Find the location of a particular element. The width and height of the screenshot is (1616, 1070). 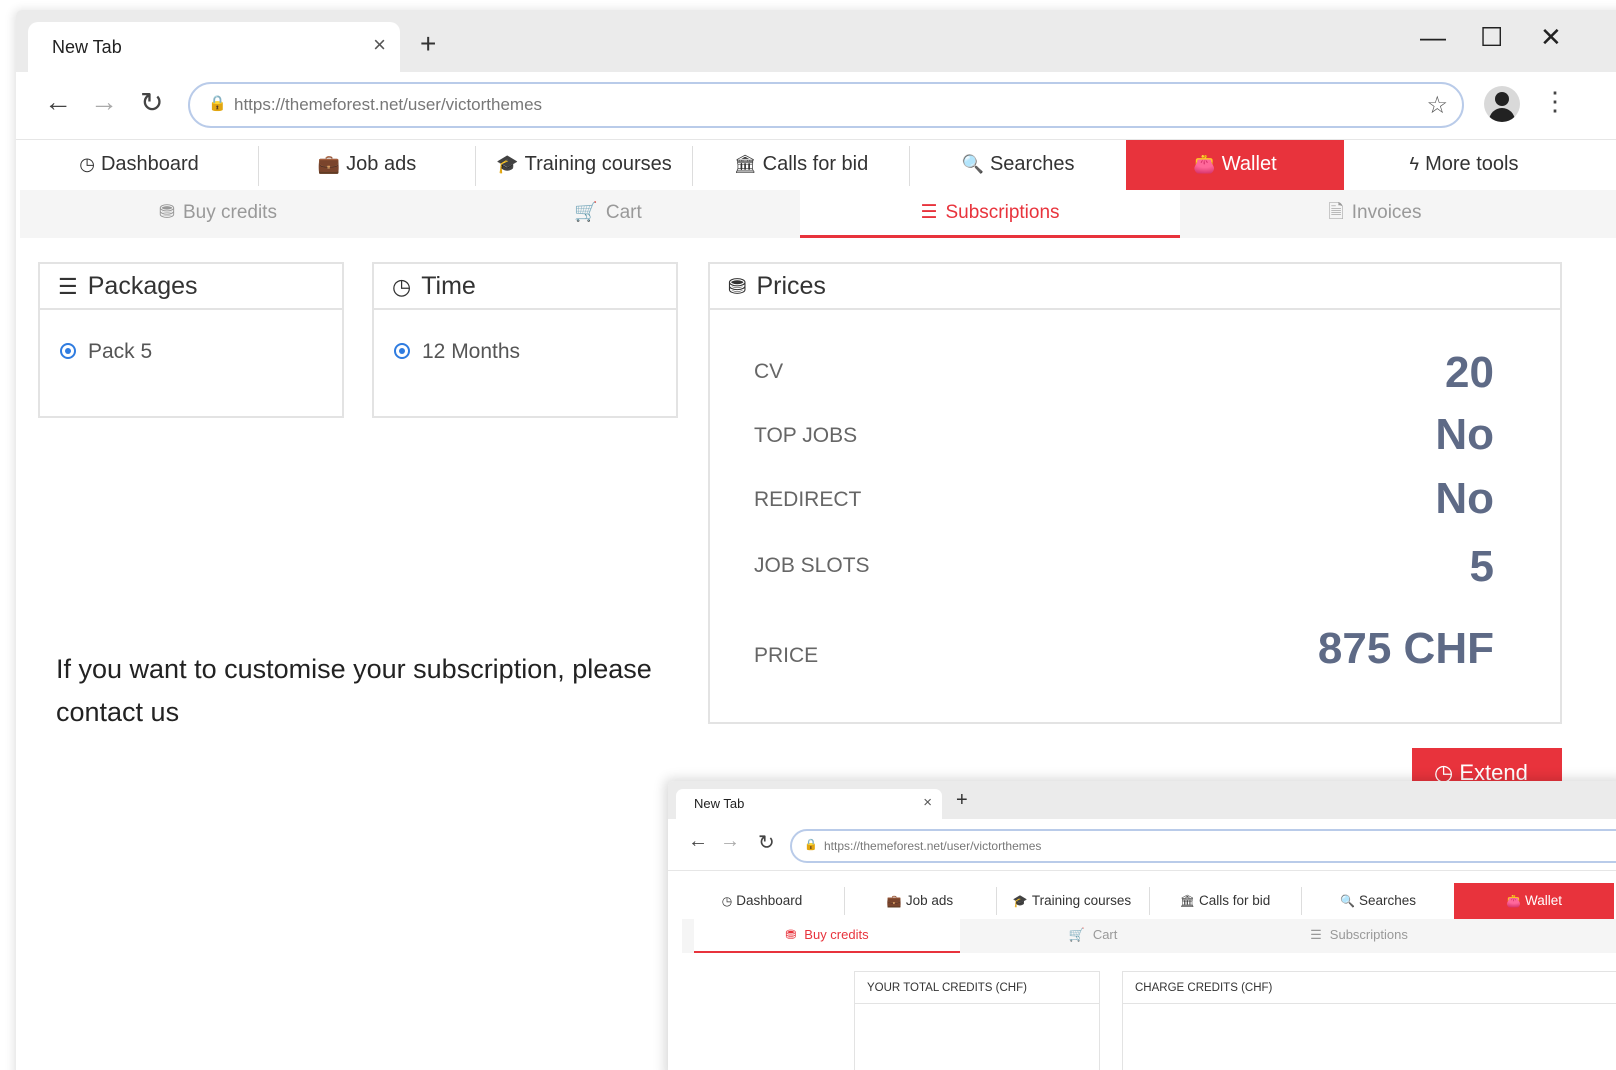

bookmark-star-icon: ☆ is located at coordinates (1437, 105).